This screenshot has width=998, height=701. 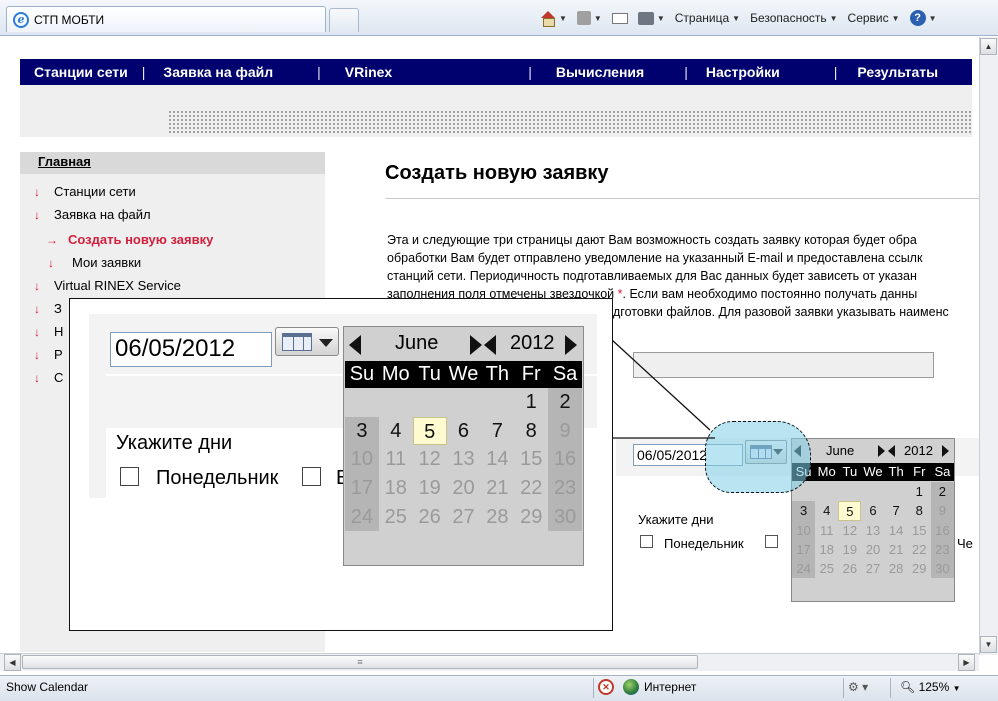 What do you see at coordinates (826, 569) in the screenshot?
I see `calendar-day: 25` at bounding box center [826, 569].